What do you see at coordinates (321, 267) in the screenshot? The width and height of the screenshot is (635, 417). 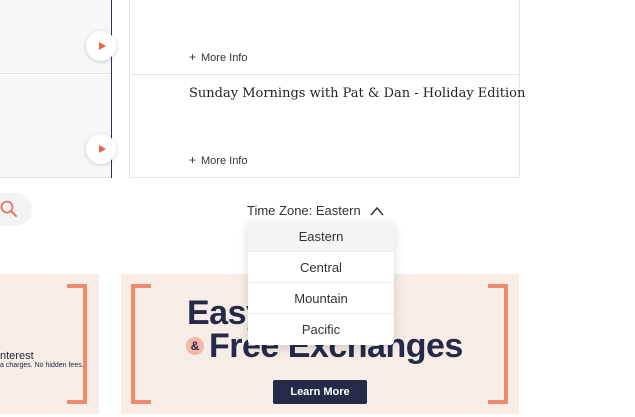 I see `timezone-option-central: Central` at bounding box center [321, 267].